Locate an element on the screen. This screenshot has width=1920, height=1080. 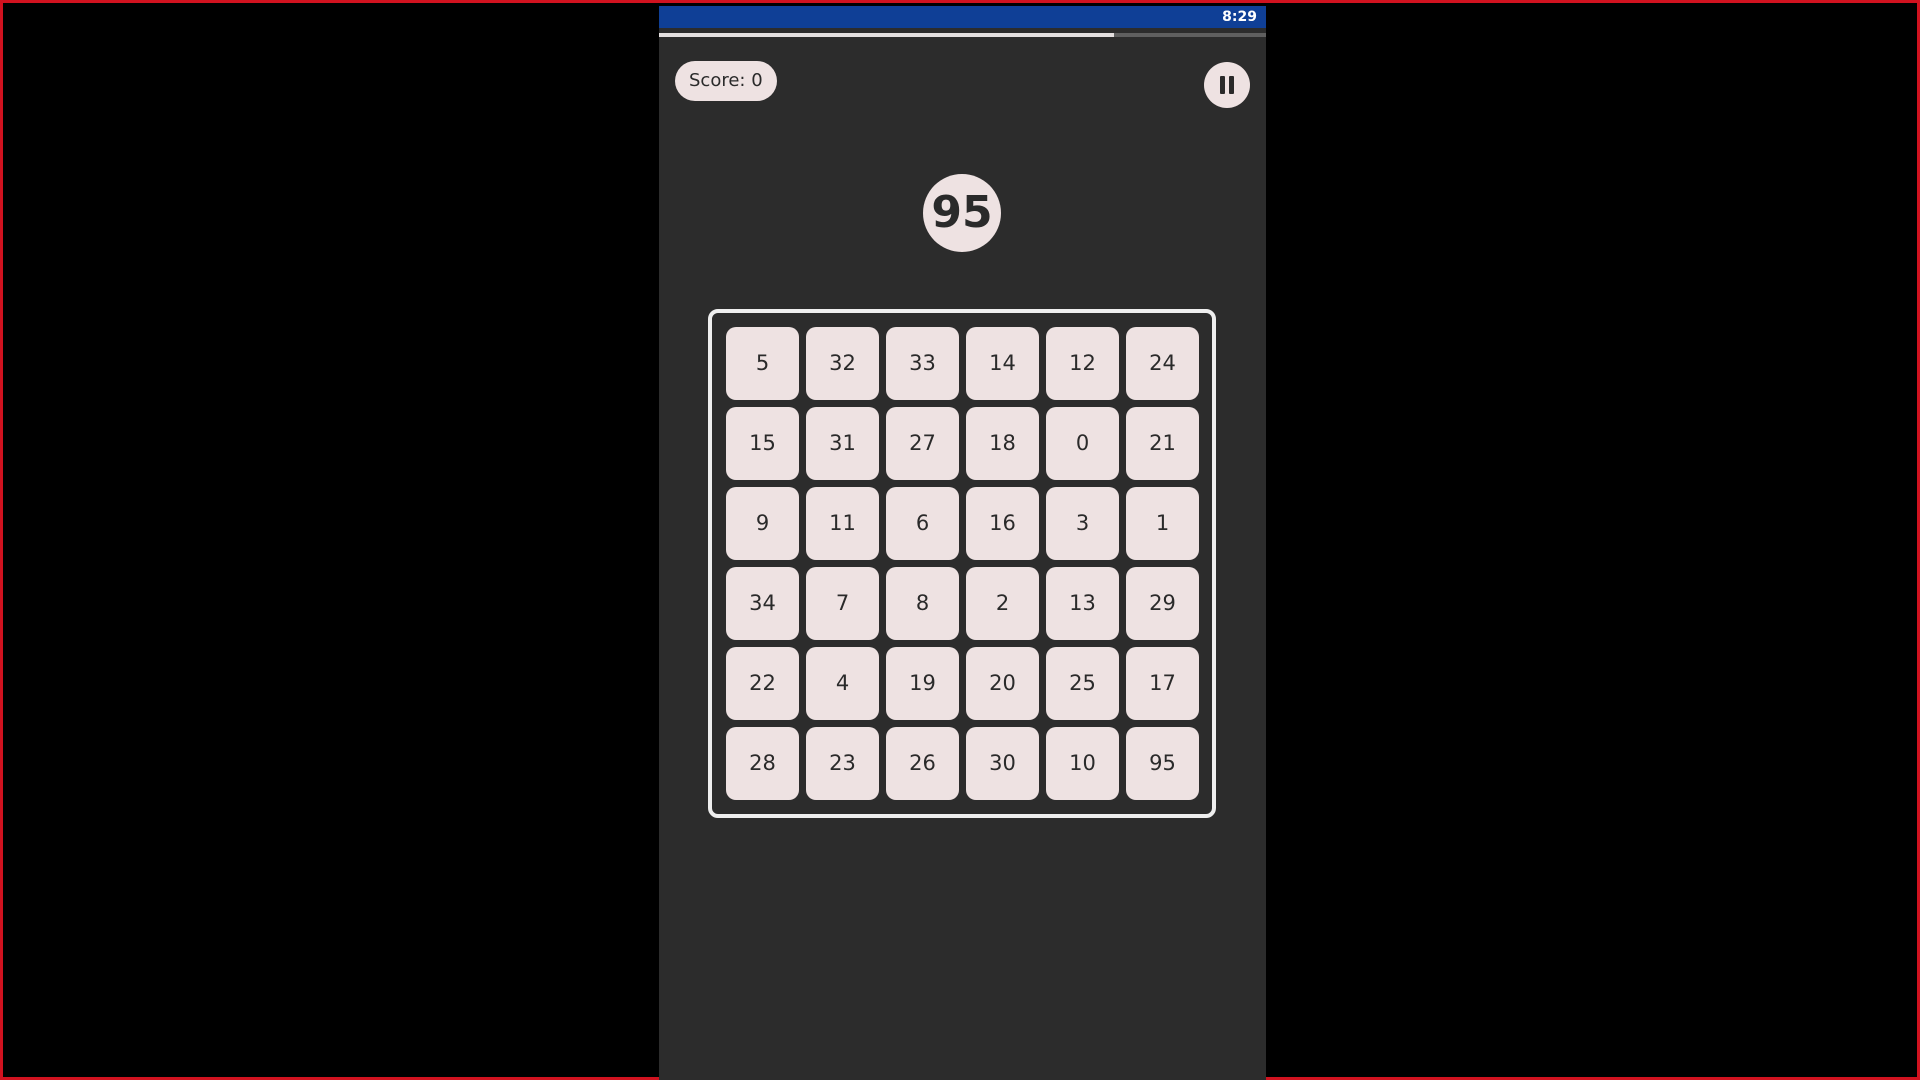
number-tile: 1 is located at coordinates (1162, 523).